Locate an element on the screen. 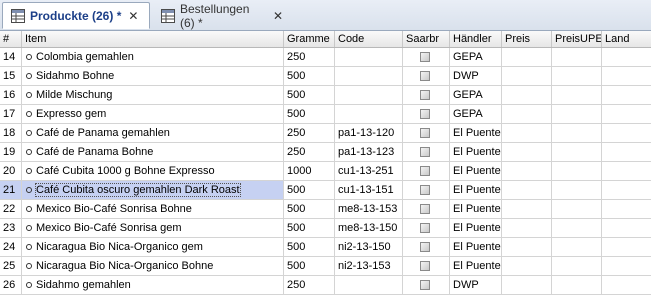 The height and width of the screenshot is (295, 651). item-cell: Café Cubita 1000 g Bohne Expresso is located at coordinates (153, 171).